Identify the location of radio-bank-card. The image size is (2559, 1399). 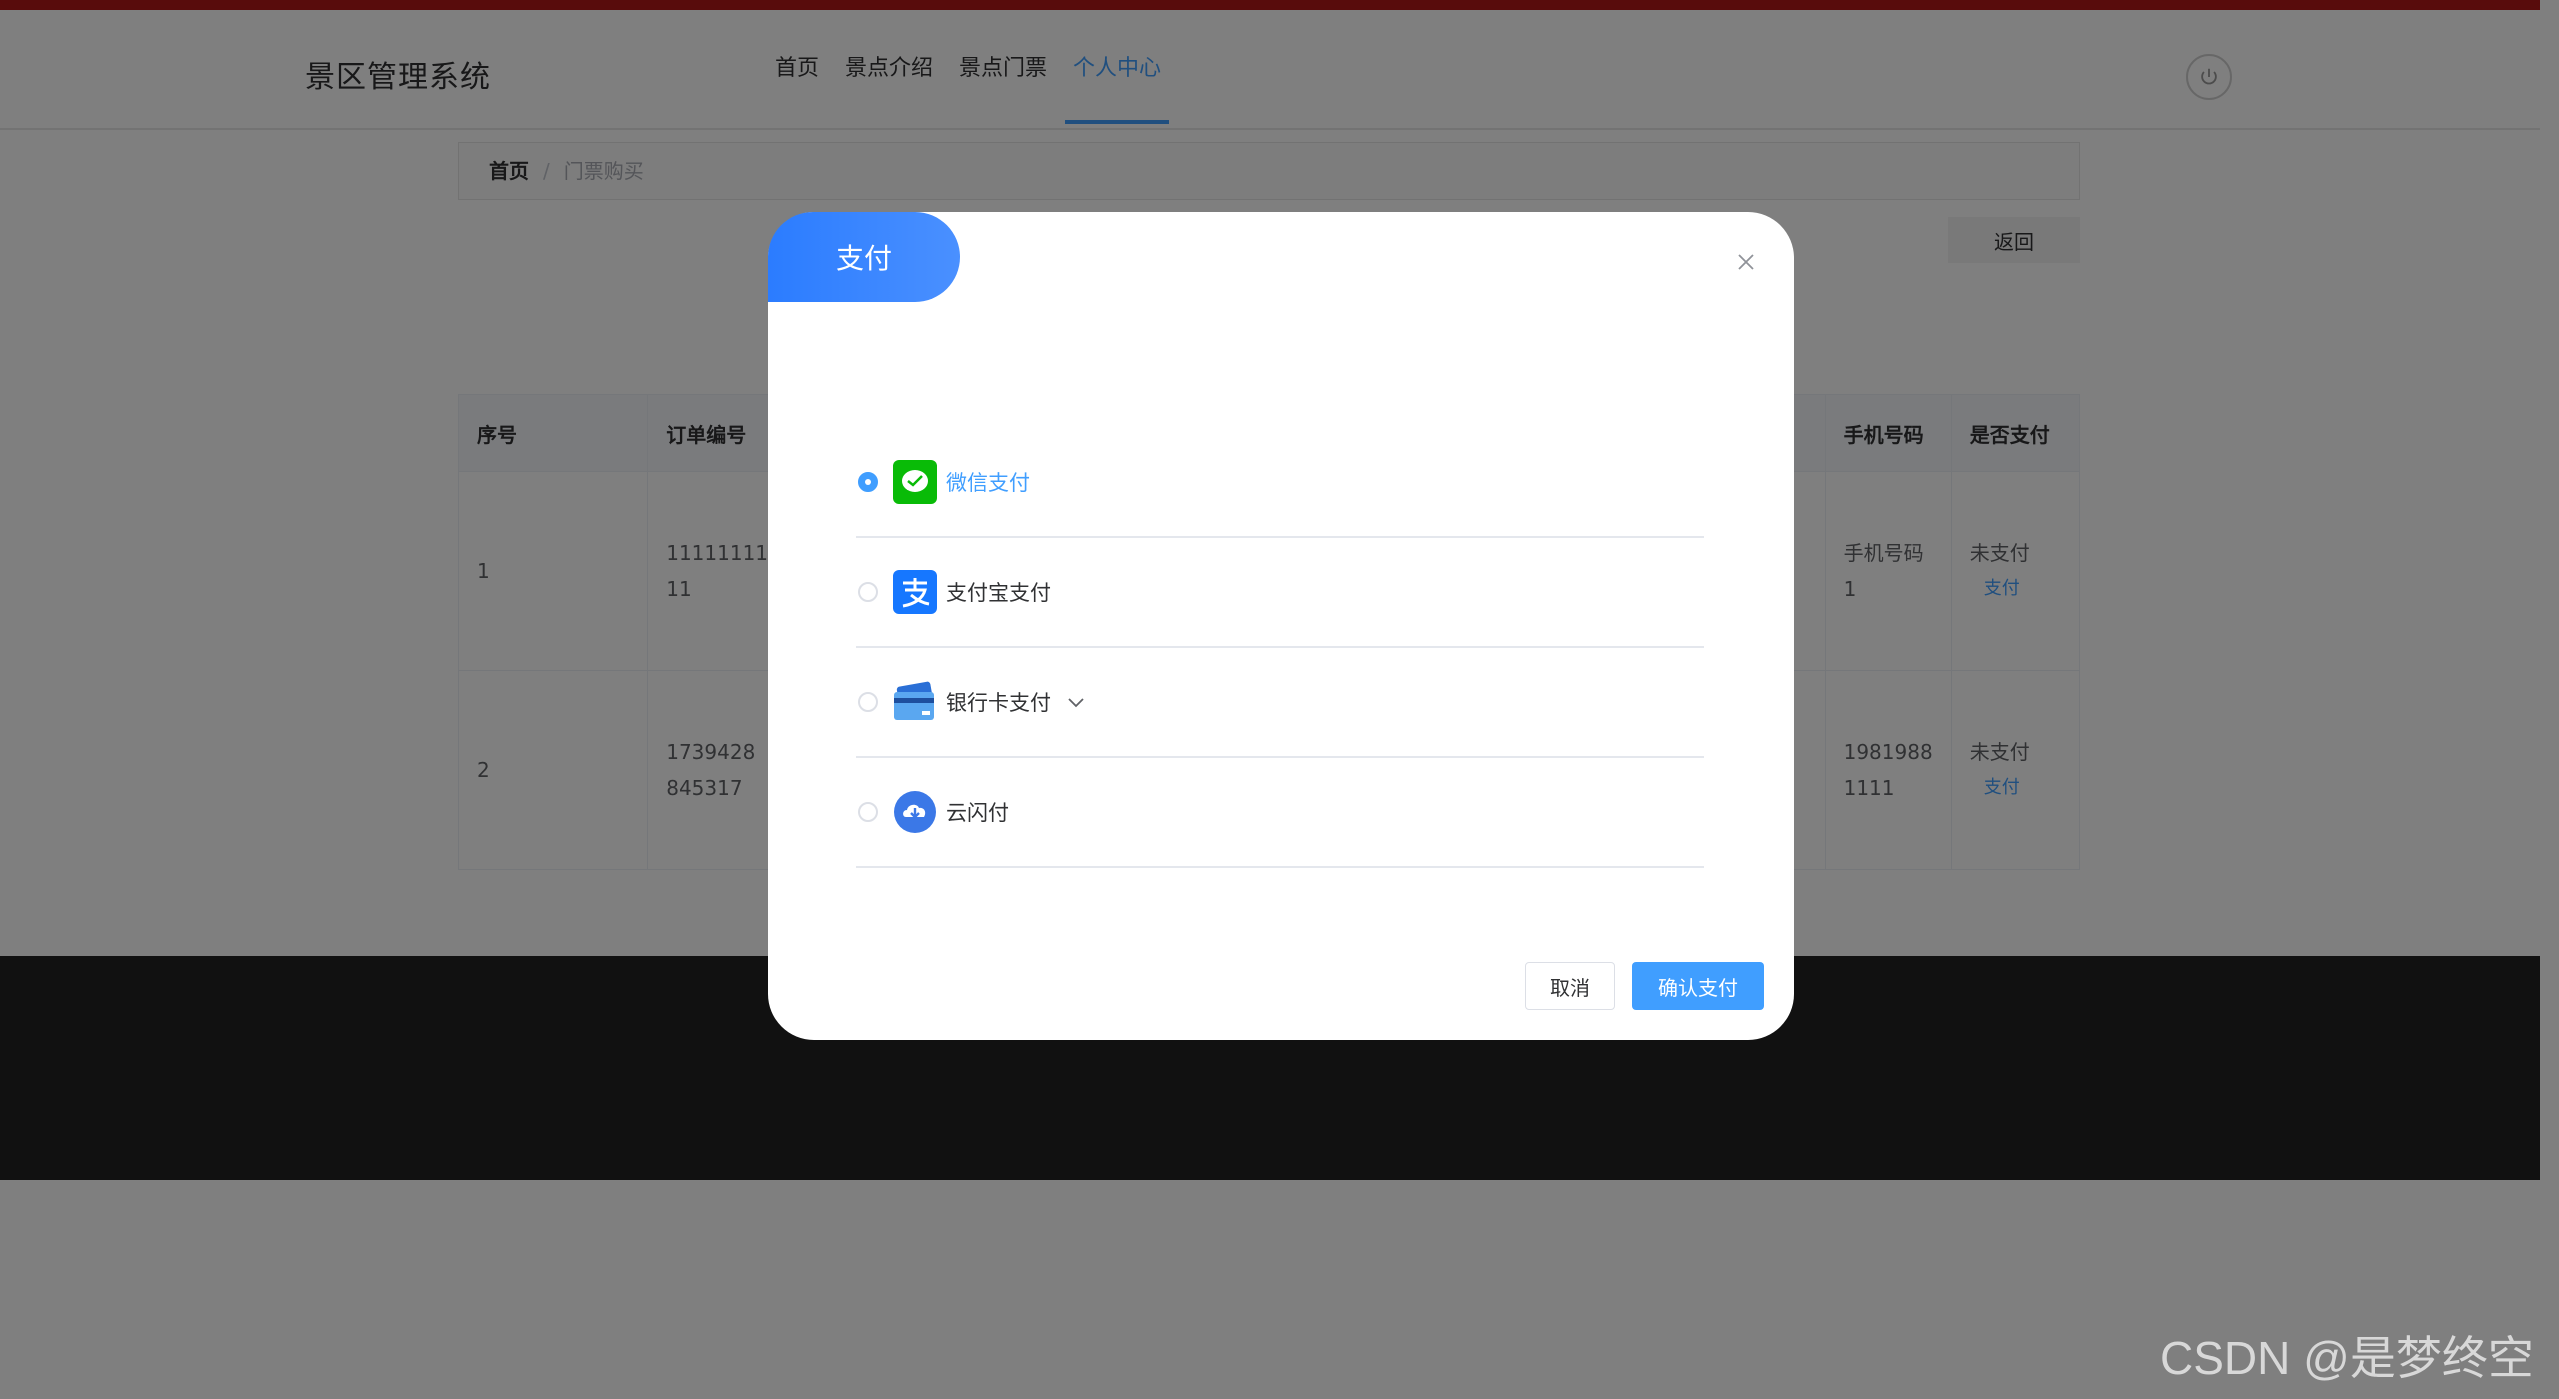
(868, 702).